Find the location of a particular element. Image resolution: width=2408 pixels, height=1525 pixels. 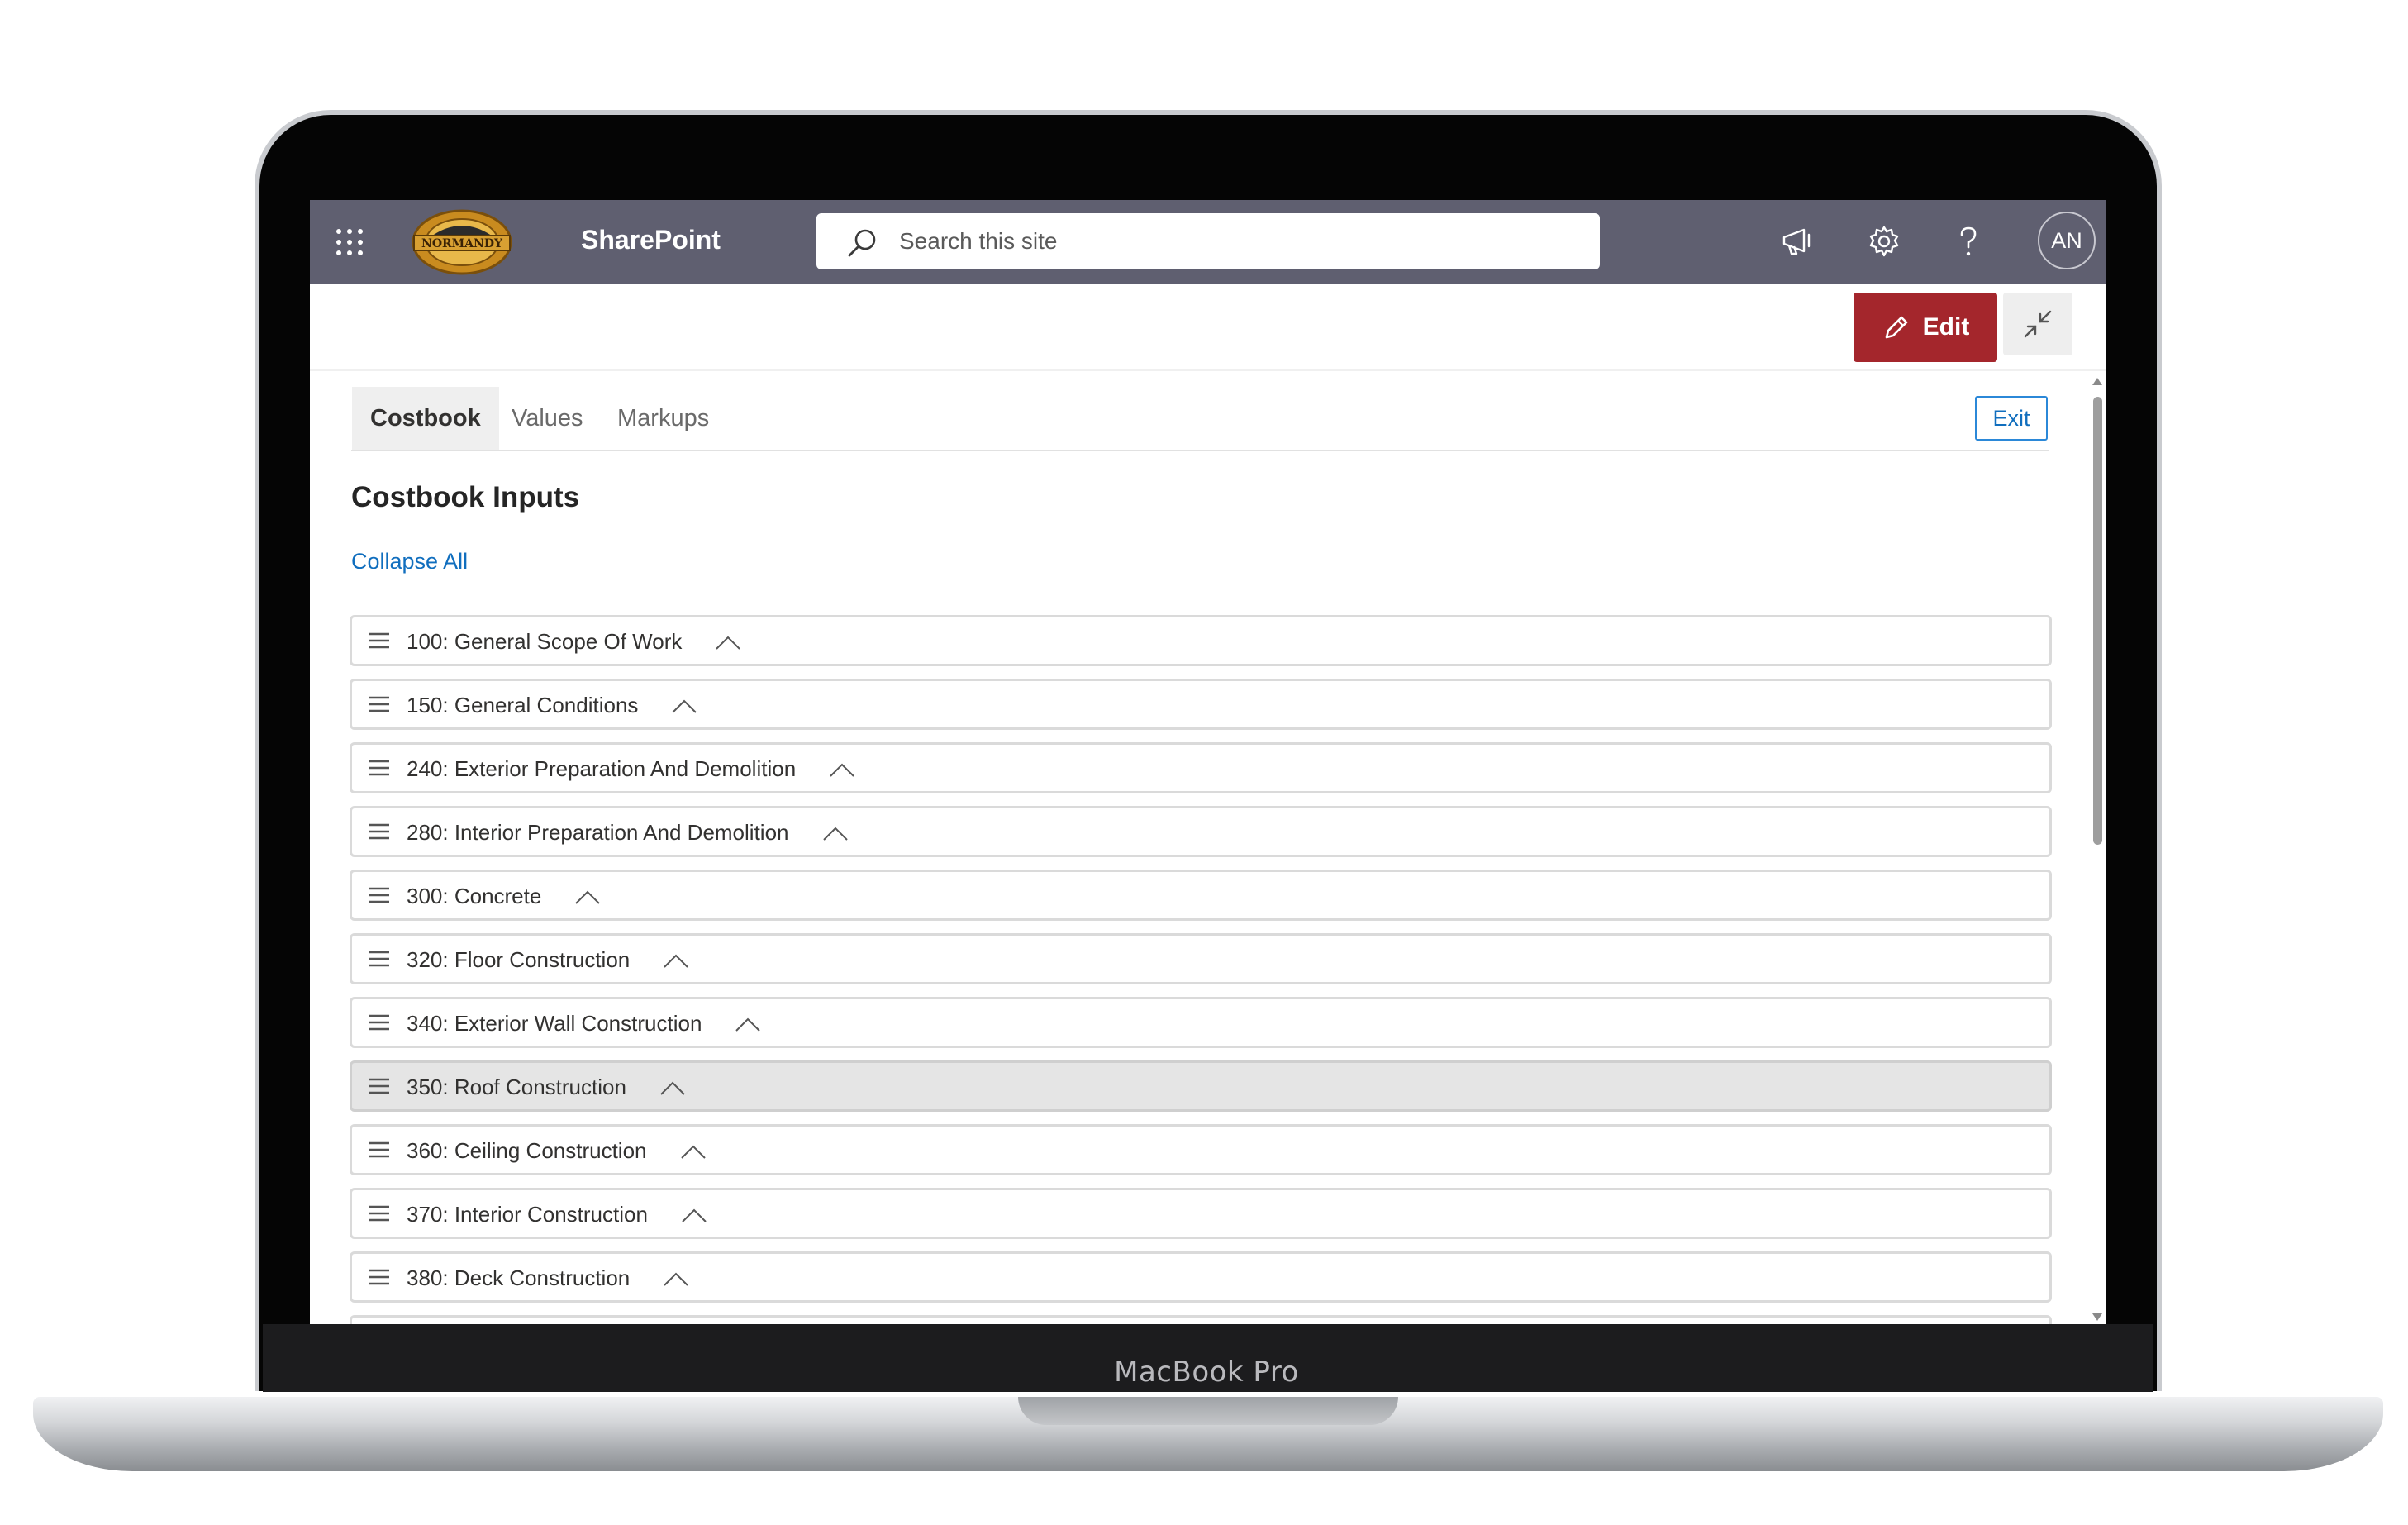

edit-button-label: Edit is located at coordinates (1946, 327).